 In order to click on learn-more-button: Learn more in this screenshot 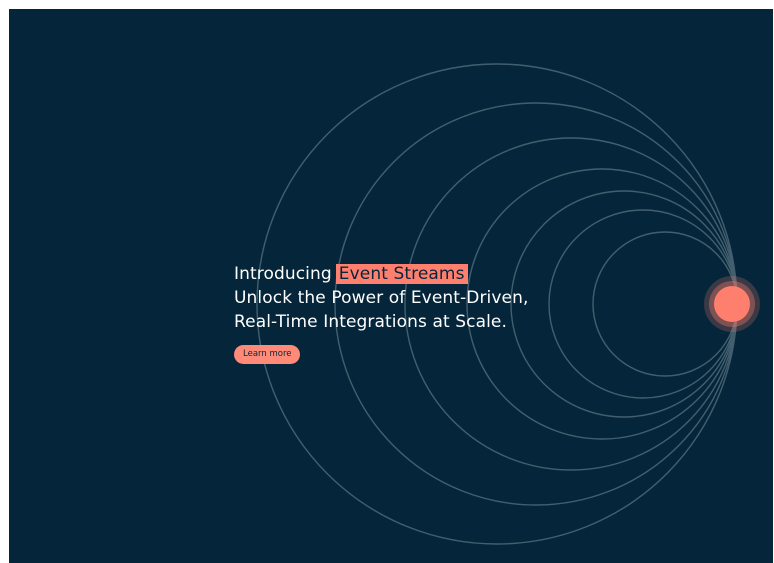, I will do `click(267, 354)`.